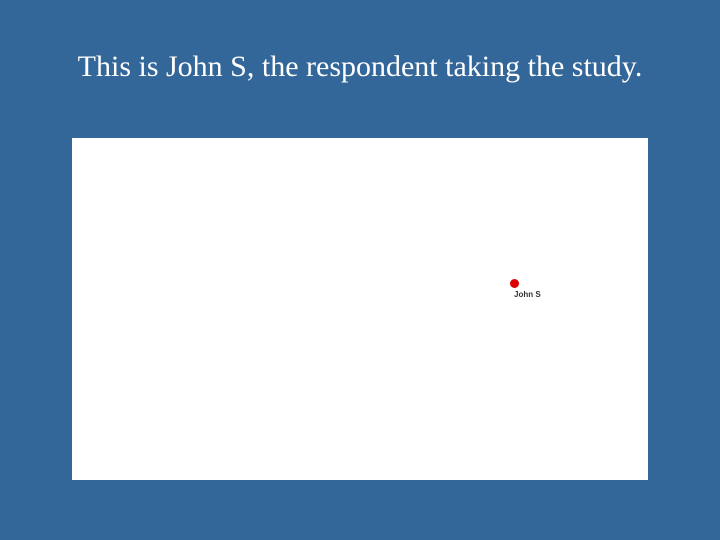 The image size is (720, 540). I want to click on respondent-node, so click(514, 283).